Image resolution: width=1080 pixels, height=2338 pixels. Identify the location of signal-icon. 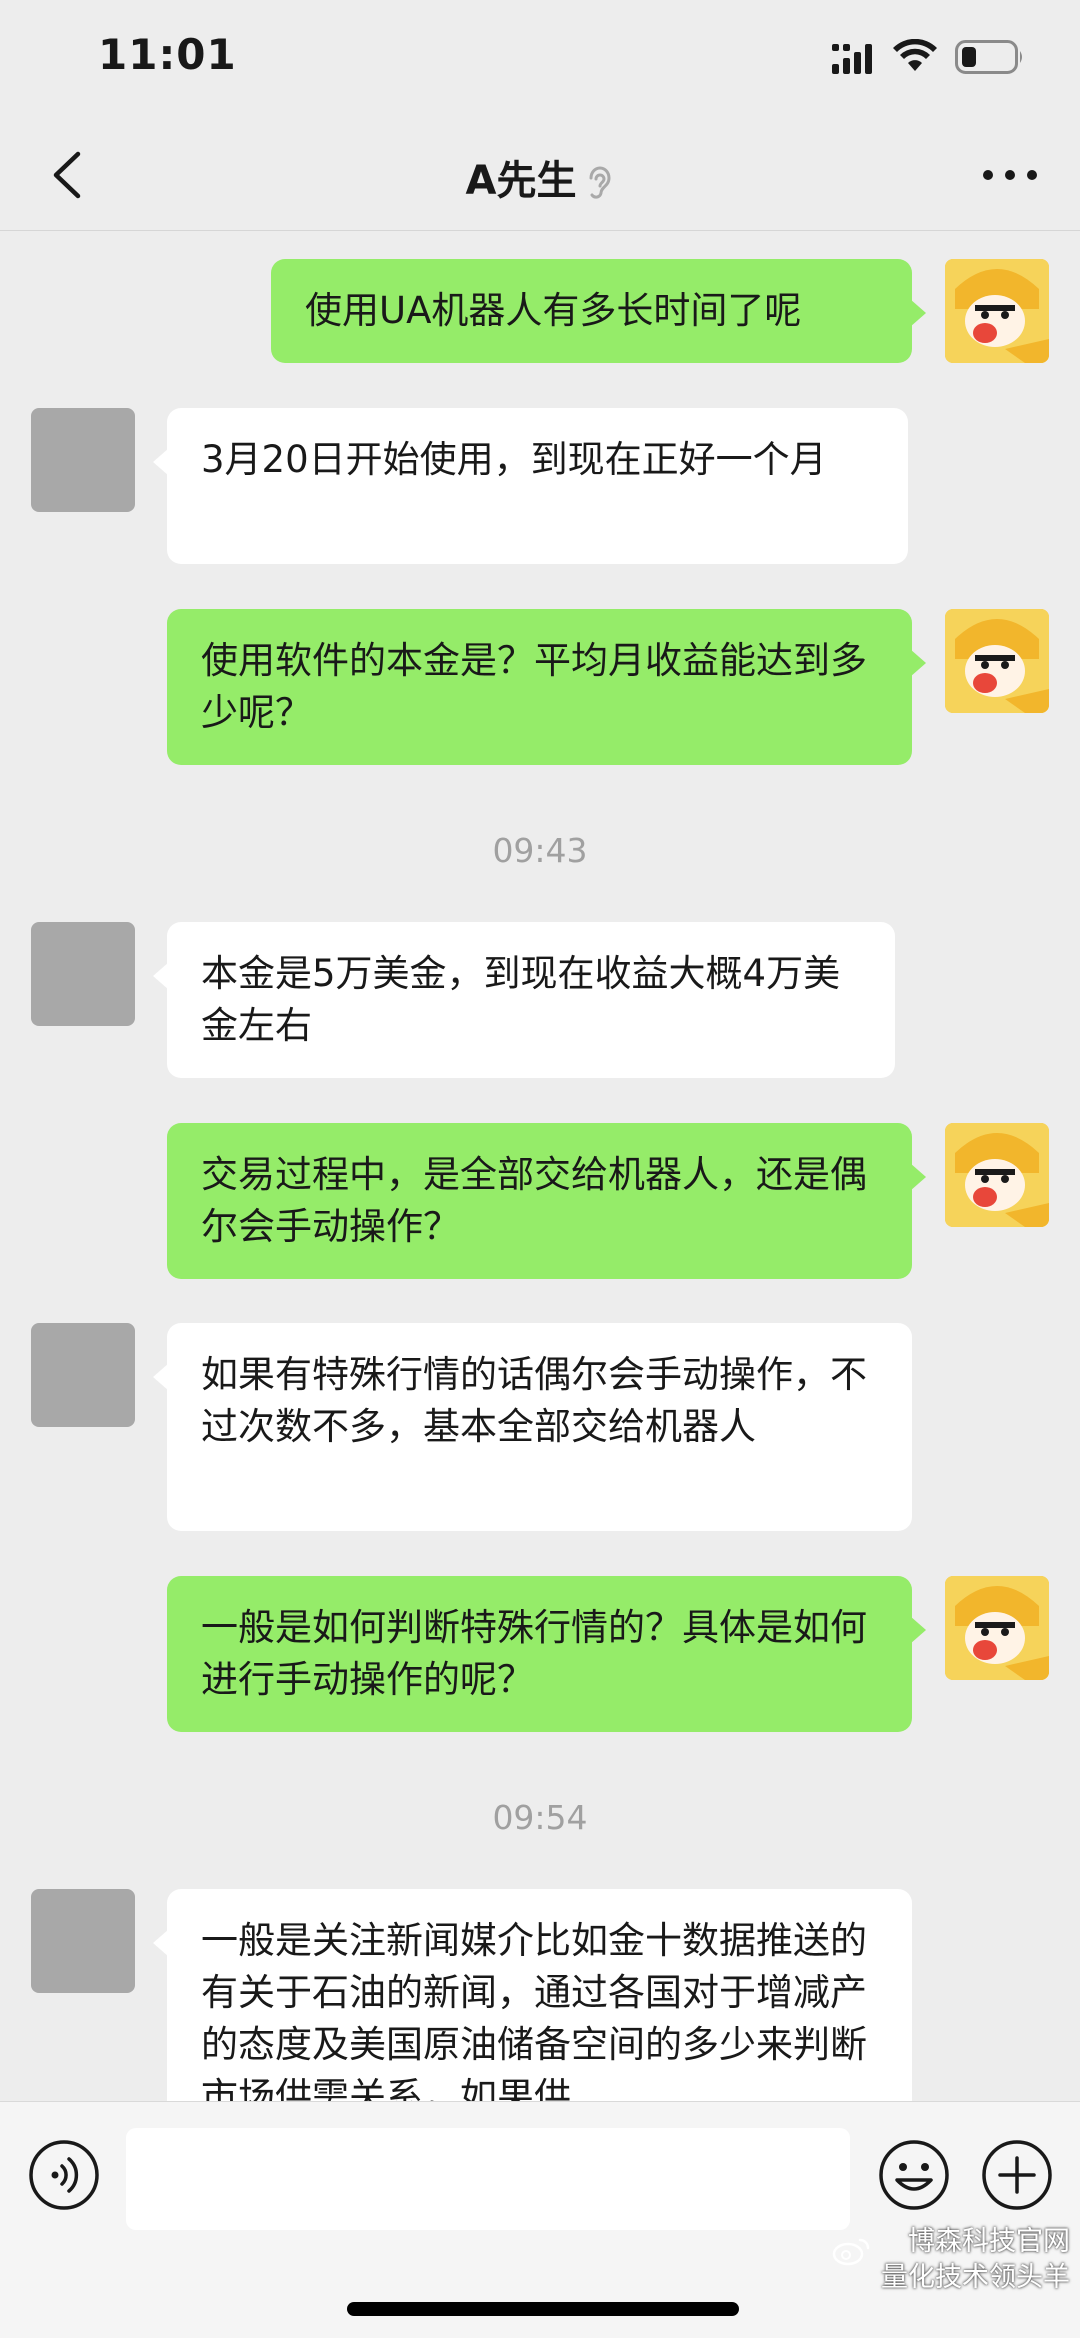
(852, 59).